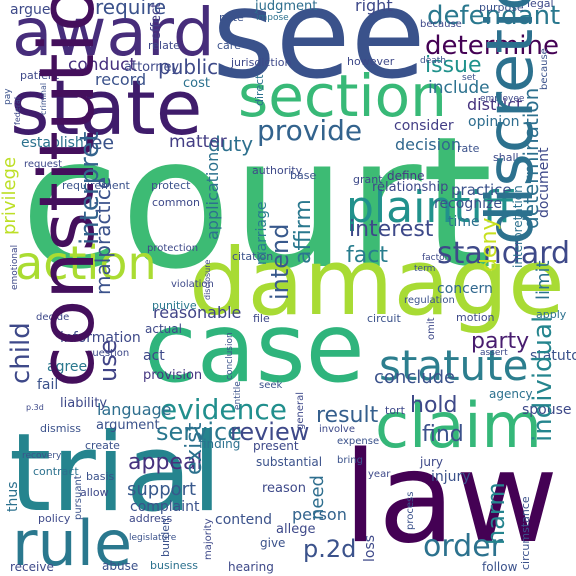 The image size is (576, 576). What do you see at coordinates (173, 248) in the screenshot?
I see `word-intend: protection` at bounding box center [173, 248].